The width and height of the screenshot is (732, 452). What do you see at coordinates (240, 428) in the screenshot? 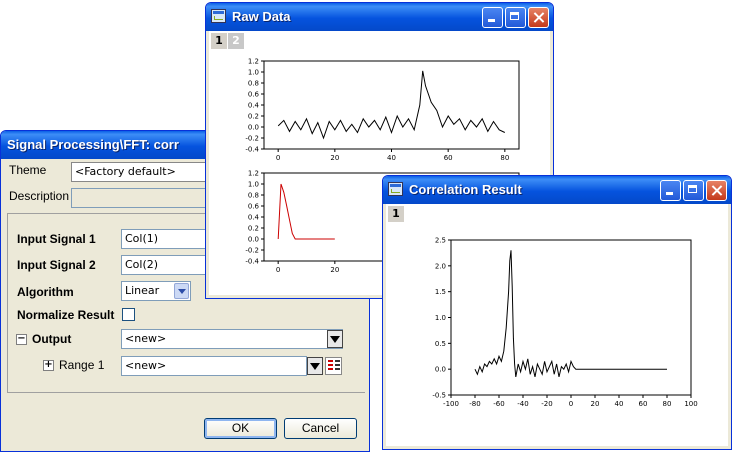
I see `ok-button: OK` at bounding box center [240, 428].